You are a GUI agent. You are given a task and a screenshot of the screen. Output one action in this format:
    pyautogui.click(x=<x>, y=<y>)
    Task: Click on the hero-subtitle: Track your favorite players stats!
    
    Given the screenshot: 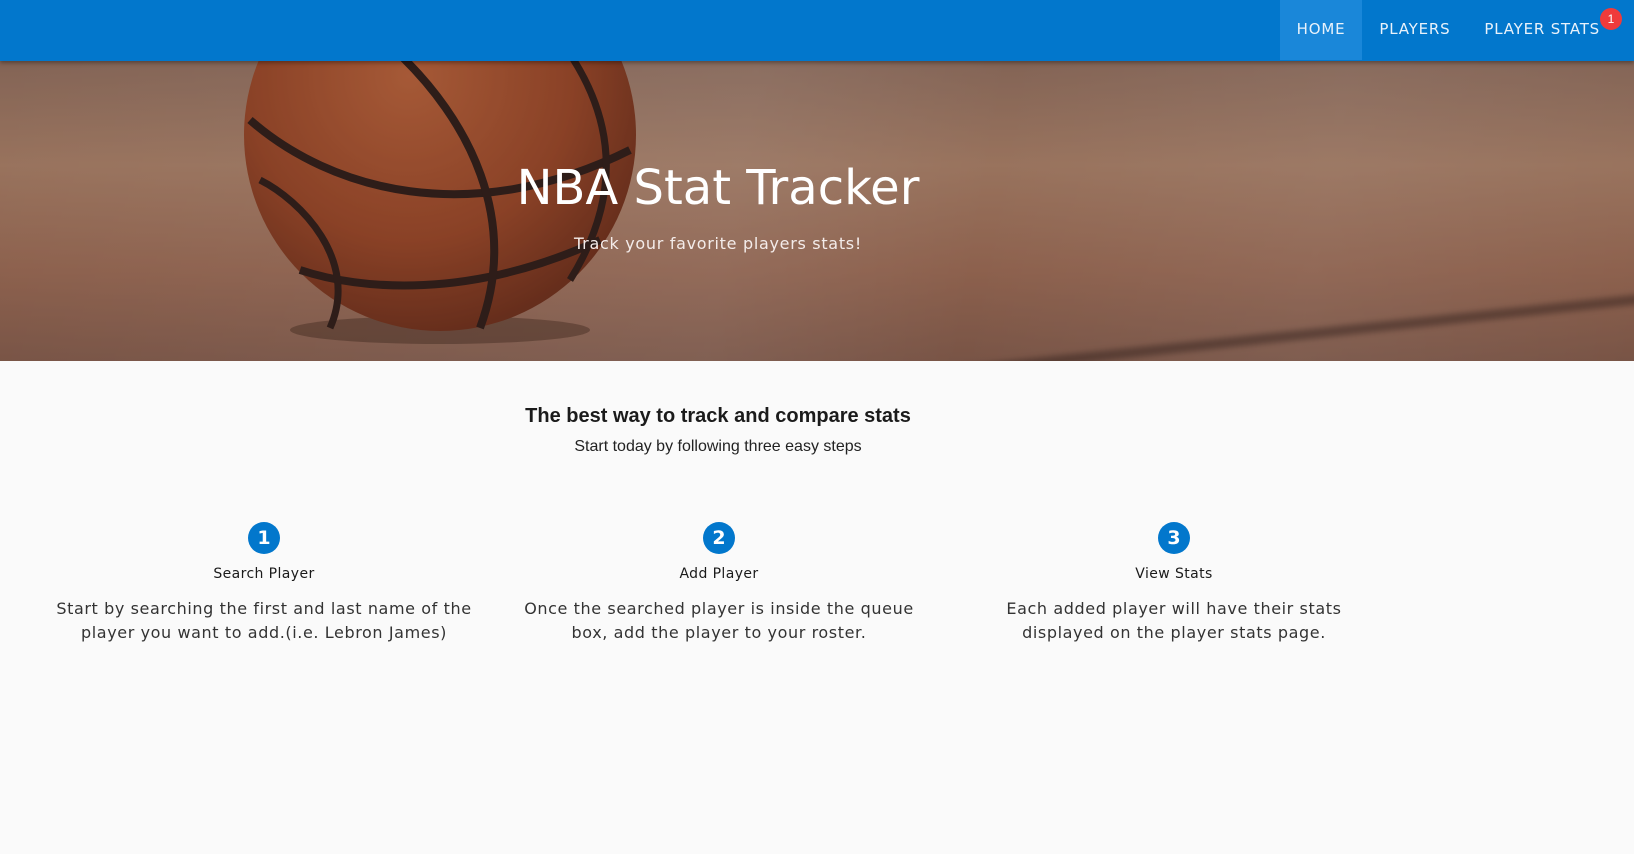 What is the action you would take?
    pyautogui.click(x=718, y=243)
    